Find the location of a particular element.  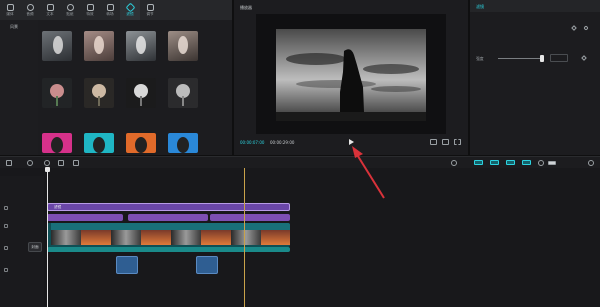

player-title: 播放器 is located at coordinates (246, 7).